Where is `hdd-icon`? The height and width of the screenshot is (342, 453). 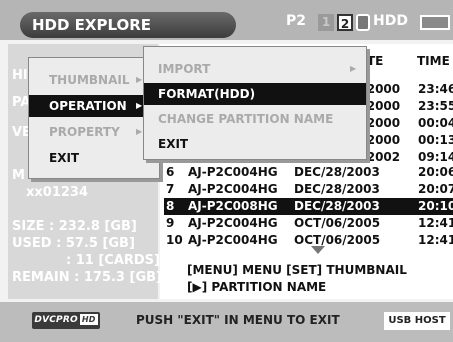 hdd-icon is located at coordinates (363, 22).